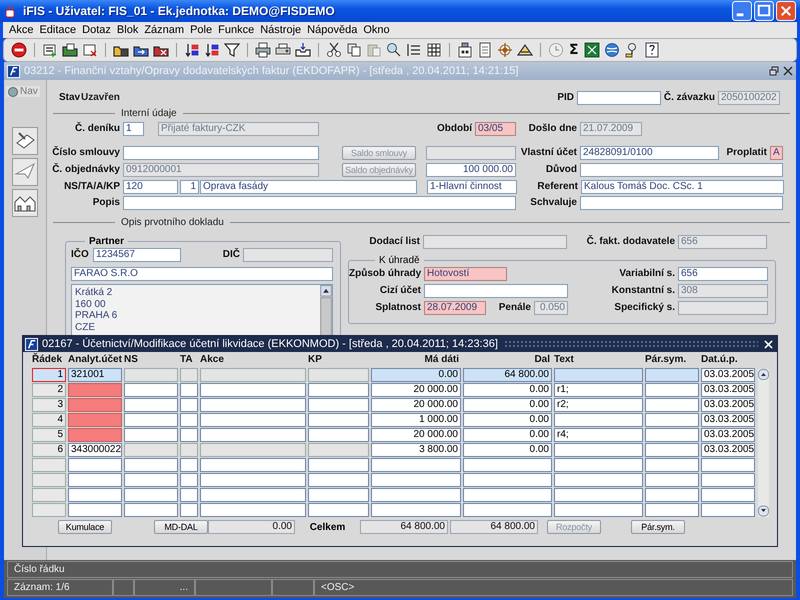  I want to click on menu-item: Blok, so click(128, 30).